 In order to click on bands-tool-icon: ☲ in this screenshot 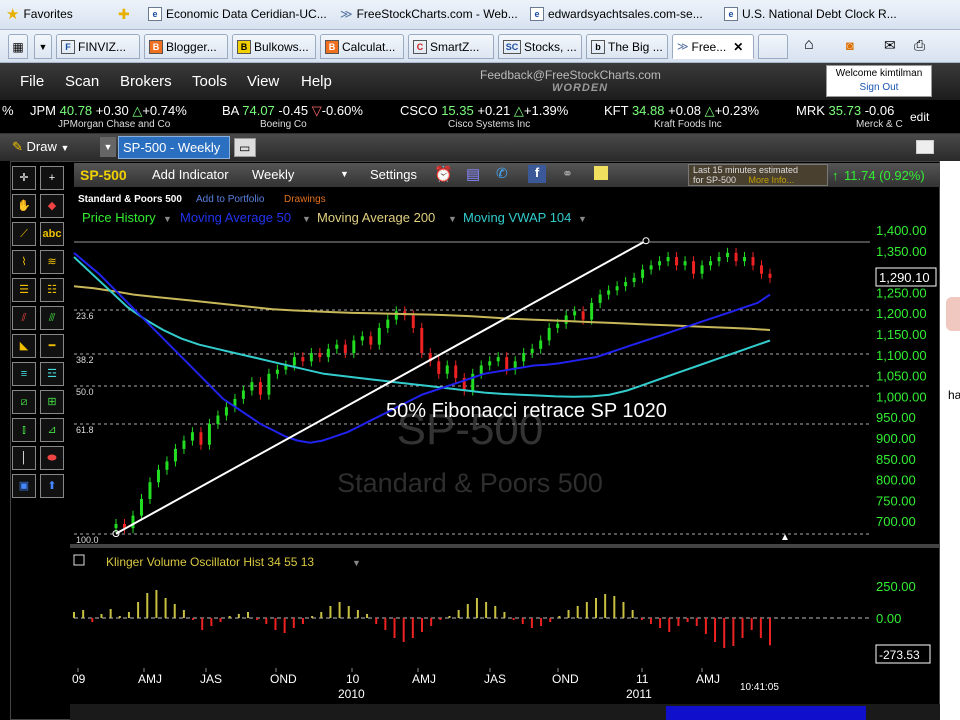, I will do `click(52, 374)`.